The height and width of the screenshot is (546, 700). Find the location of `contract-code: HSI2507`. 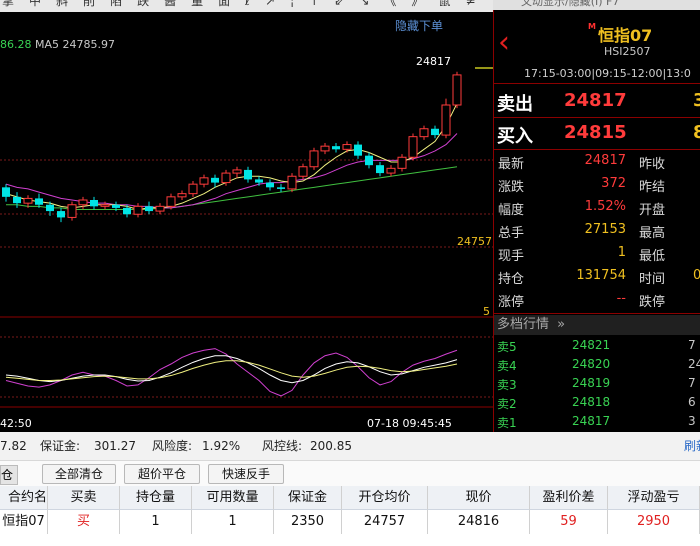

contract-code: HSI2507 is located at coordinates (627, 51).